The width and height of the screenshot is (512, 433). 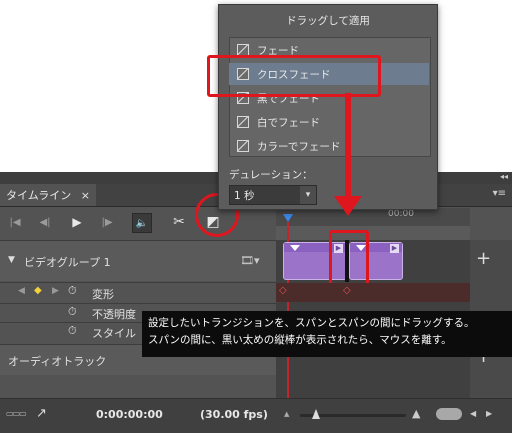 What do you see at coordinates (15, 222) in the screenshot?
I see `go-first-icon: |◀` at bounding box center [15, 222].